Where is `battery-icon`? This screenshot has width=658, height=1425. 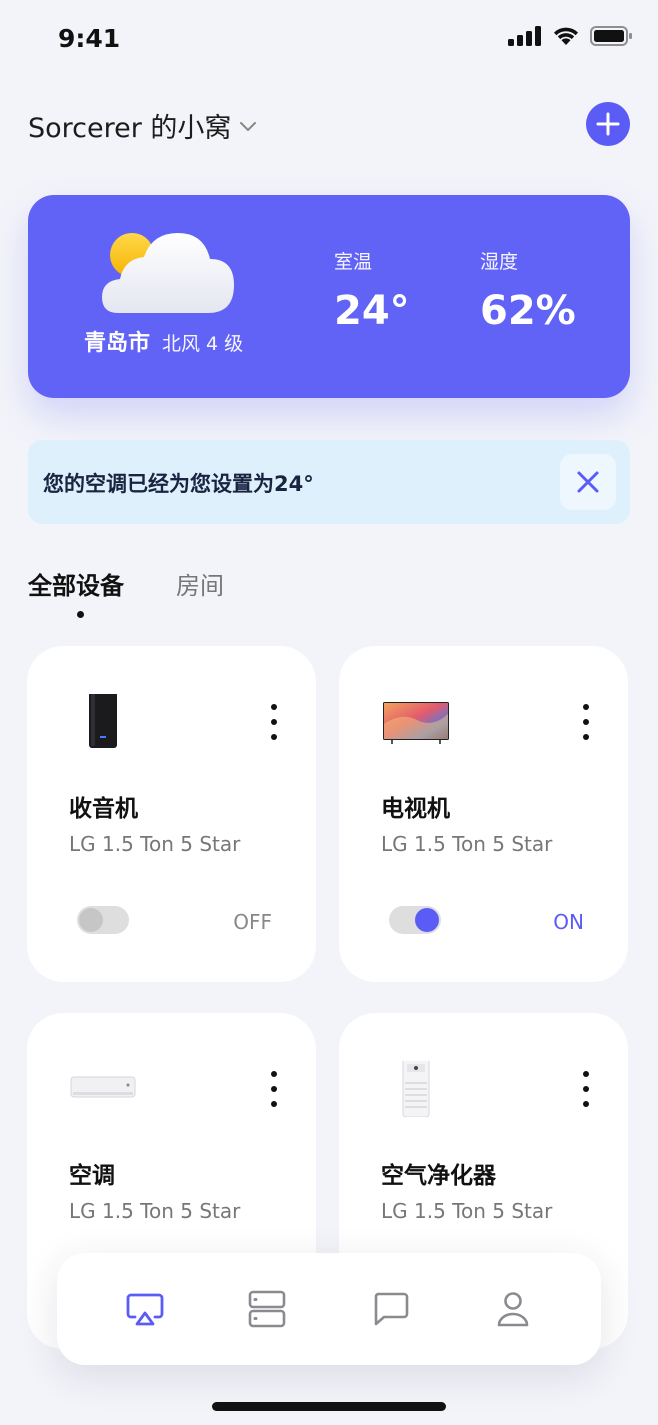 battery-icon is located at coordinates (611, 36).